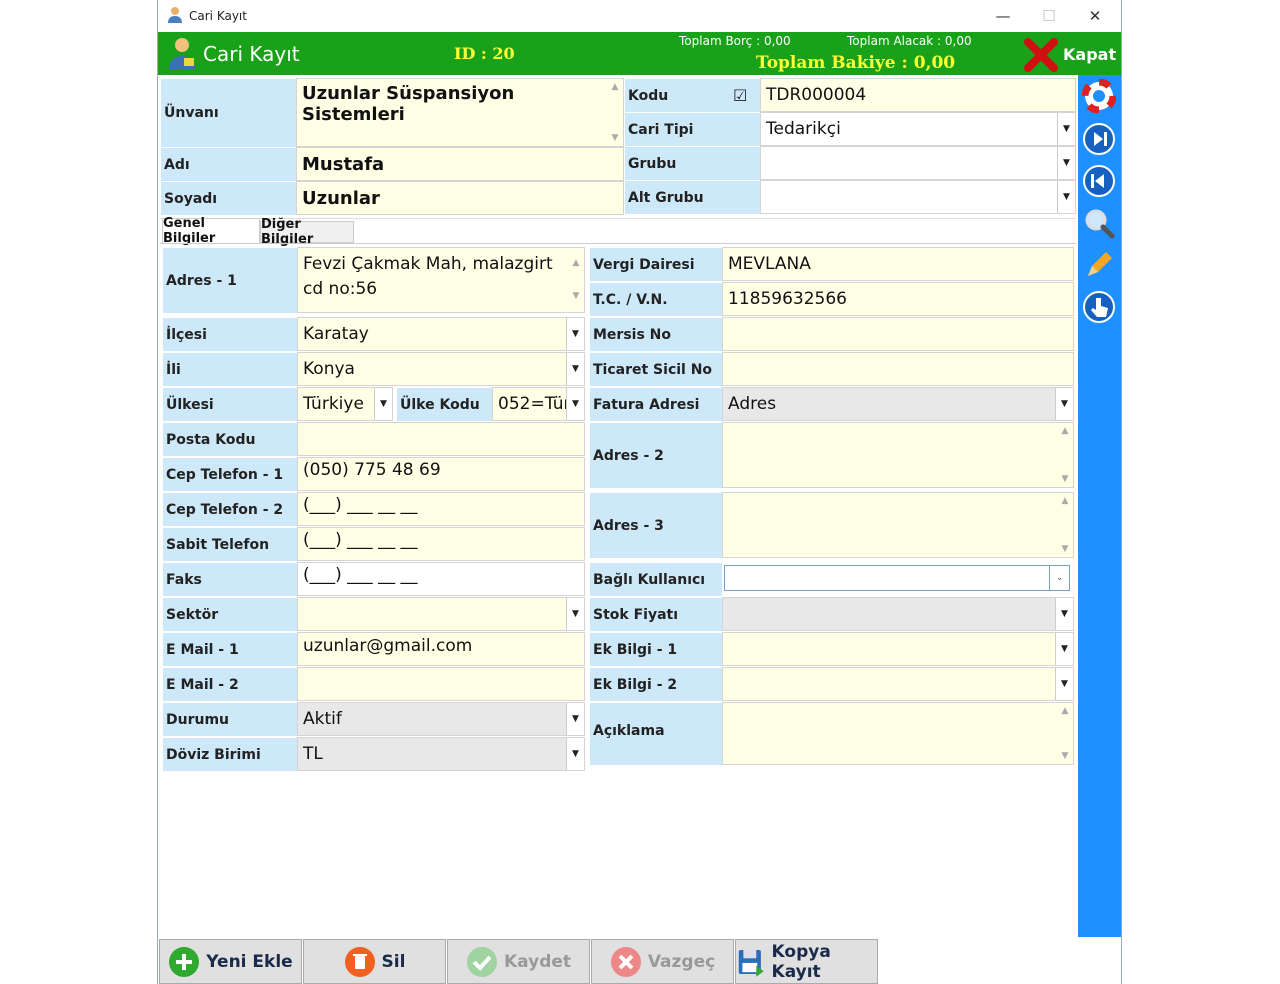  I want to click on ulkesi-select: Türkiye ▼, so click(345, 404).